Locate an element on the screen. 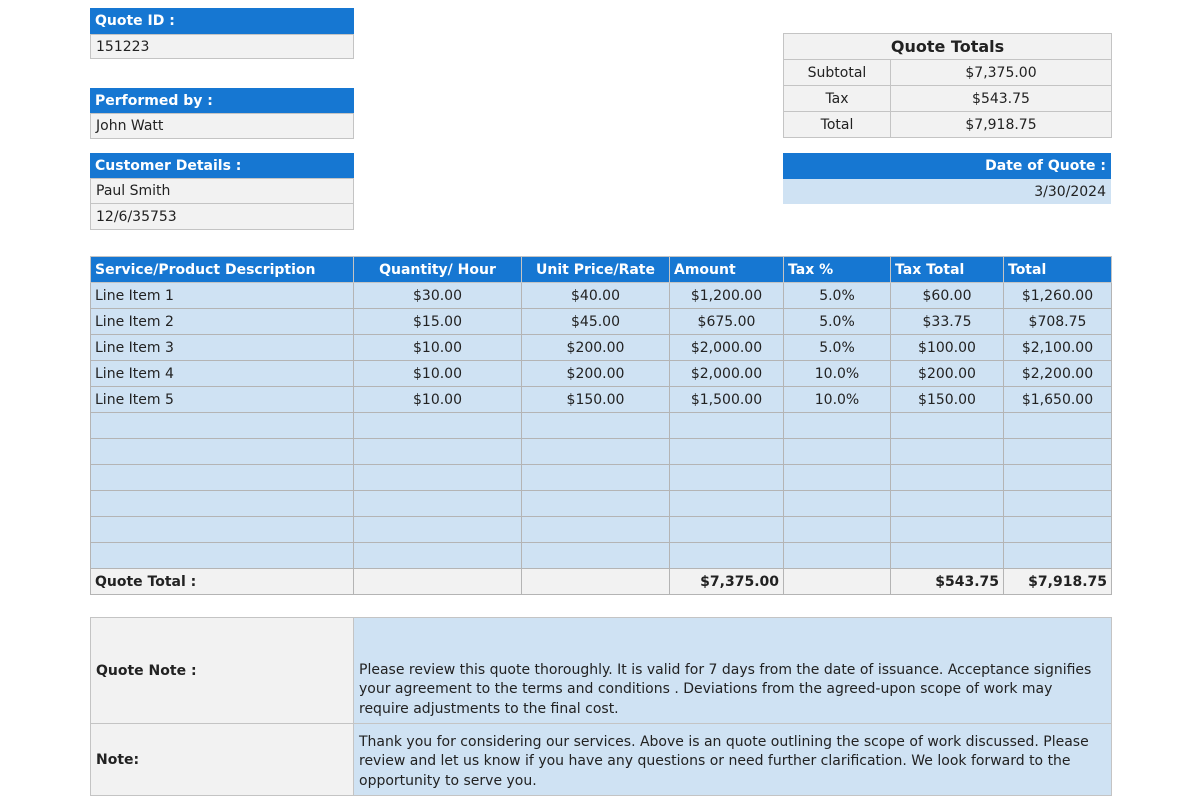  cell-quantity: $15.00 is located at coordinates (437, 321).